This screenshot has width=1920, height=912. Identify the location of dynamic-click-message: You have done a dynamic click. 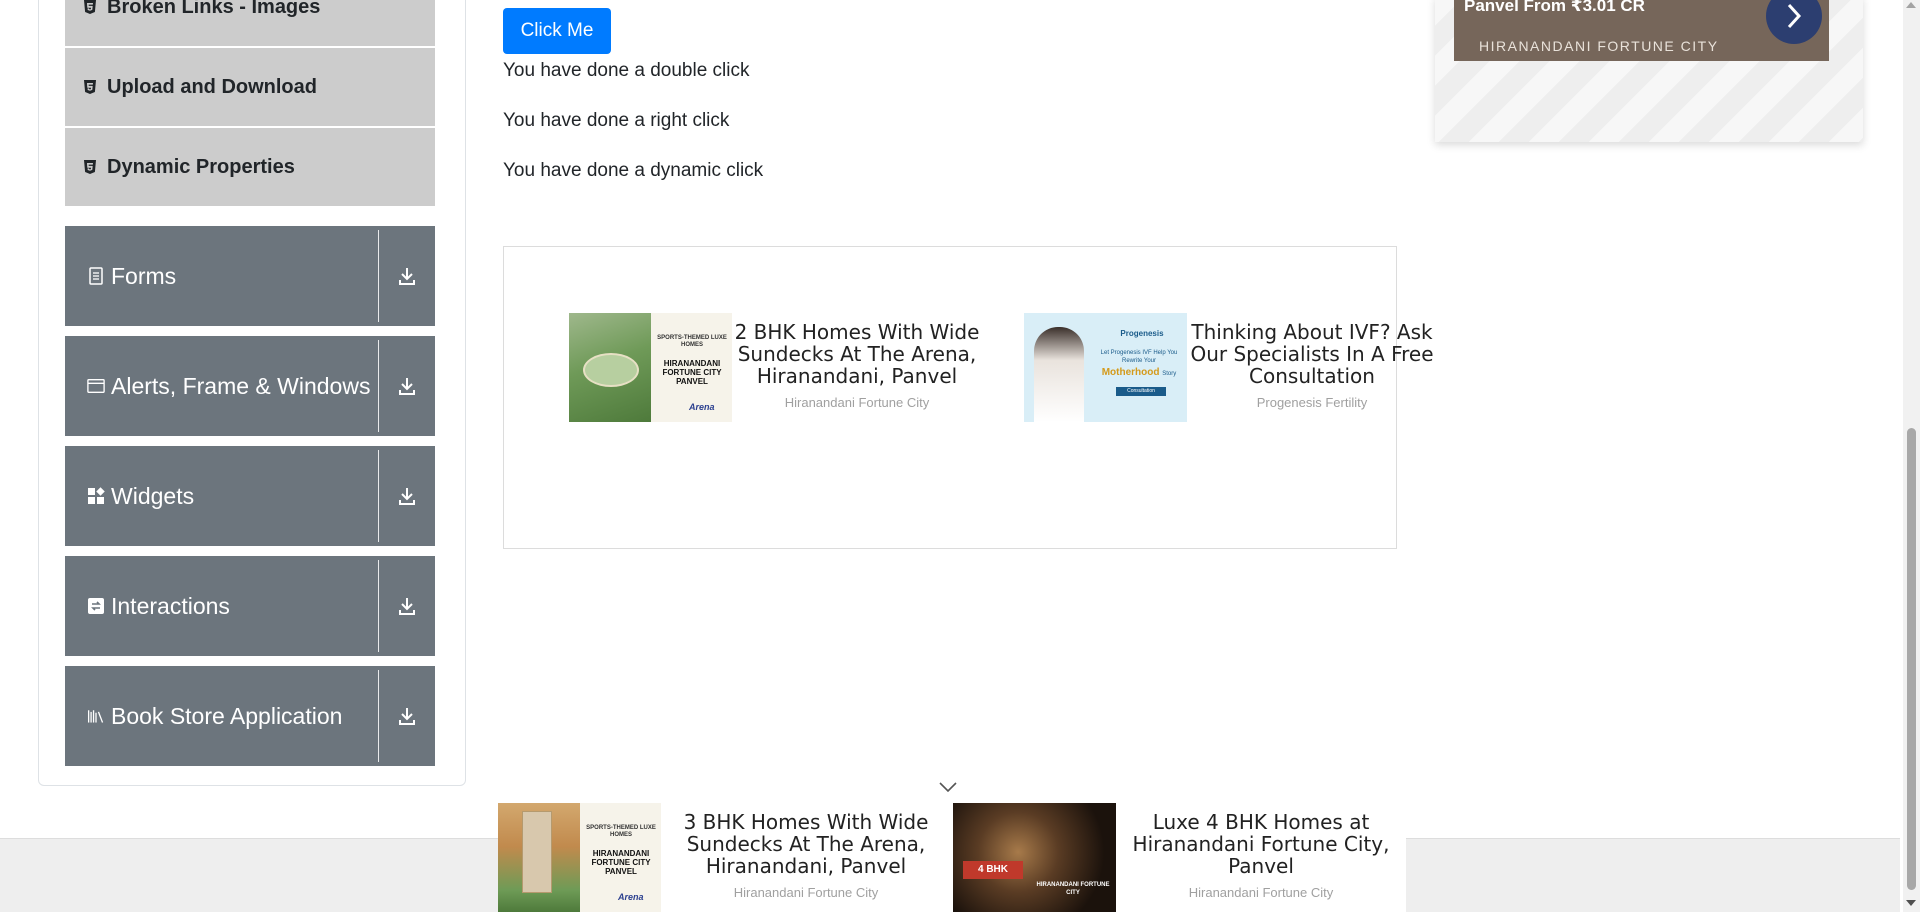
(633, 170).